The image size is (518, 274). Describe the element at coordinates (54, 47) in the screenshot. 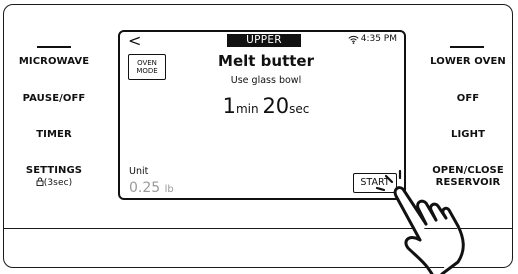

I see `microwave-indicator` at that location.